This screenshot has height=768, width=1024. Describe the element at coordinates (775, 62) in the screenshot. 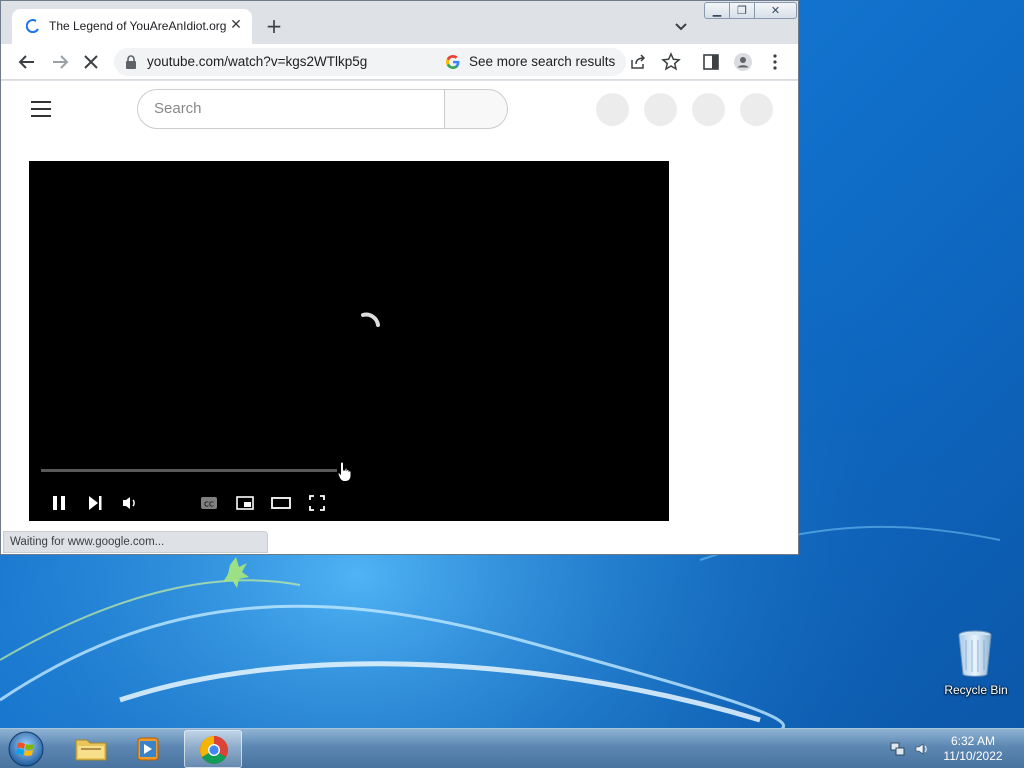

I see `menu-kebab-icon` at that location.